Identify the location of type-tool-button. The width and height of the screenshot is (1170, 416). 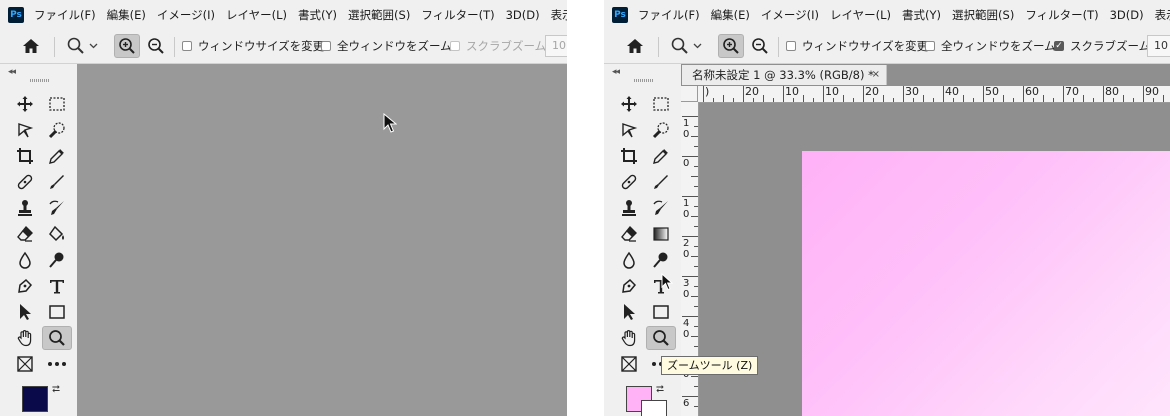
(57, 286).